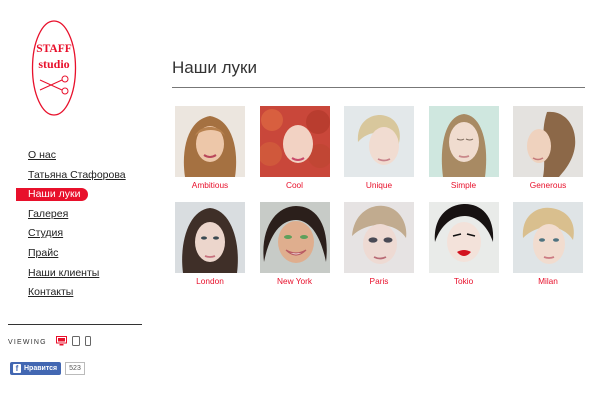 The height and width of the screenshot is (400, 600). I want to click on nav-item-contacts: Контакты, so click(81, 293).